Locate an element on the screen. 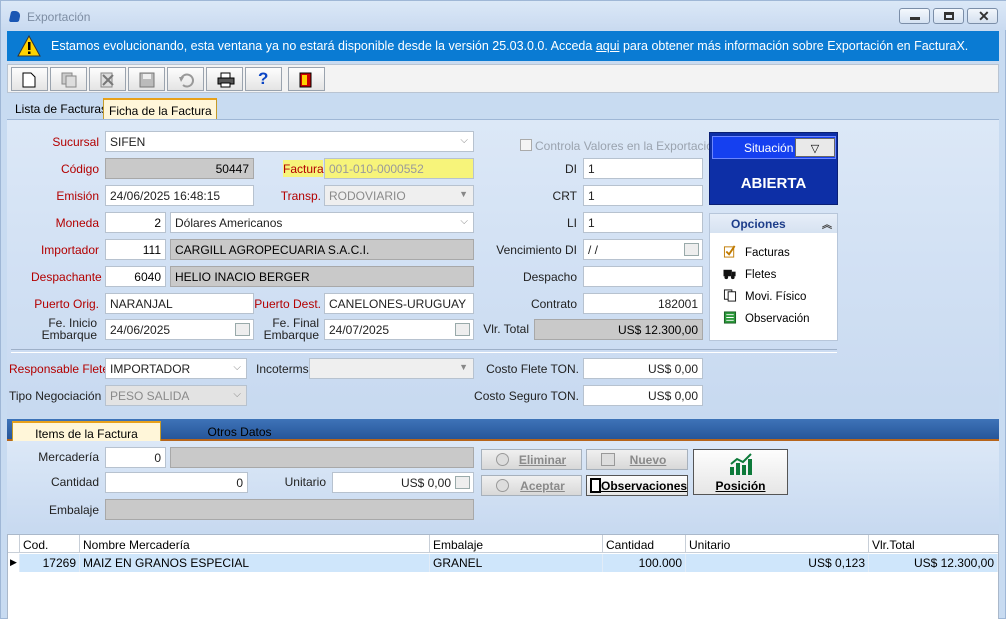 The image size is (1006, 619). unitario-field: US$ 0,00 is located at coordinates (403, 482).